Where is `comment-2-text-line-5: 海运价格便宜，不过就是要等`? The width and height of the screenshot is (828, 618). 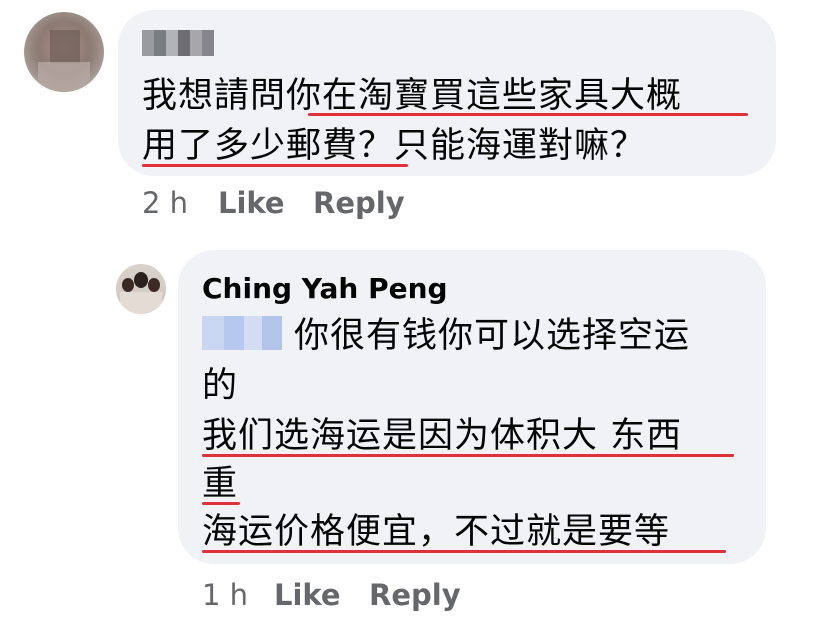 comment-2-text-line-5: 海运价格便宜，不过就是要等 is located at coordinates (436, 532).